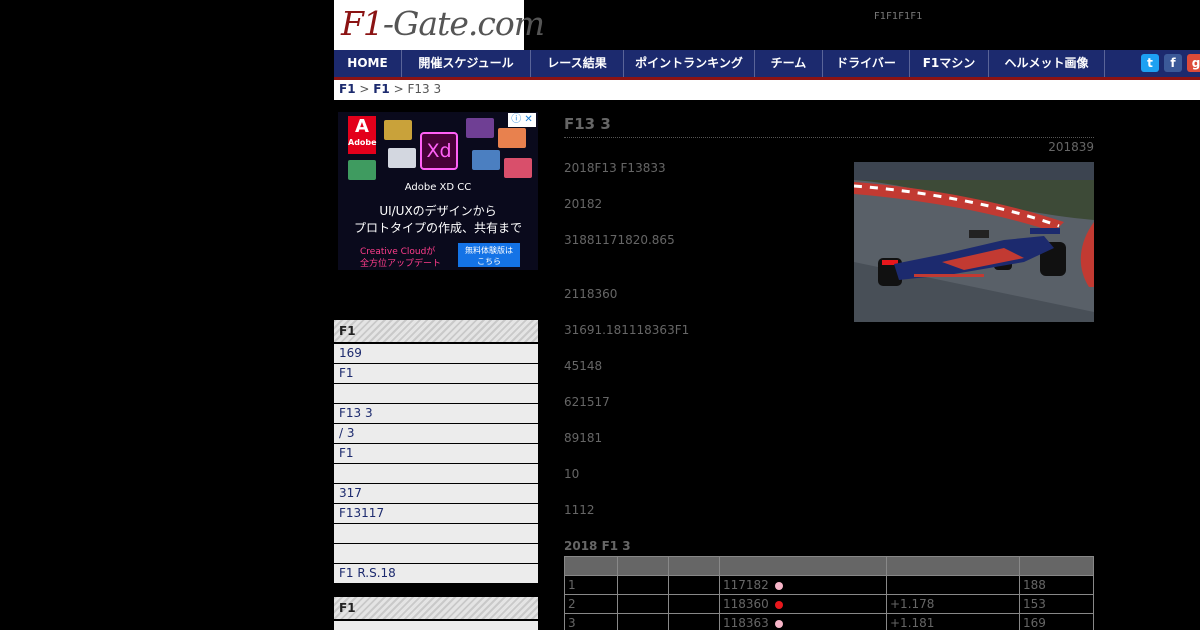  I want to click on time-cell: 117182, so click(803, 585).